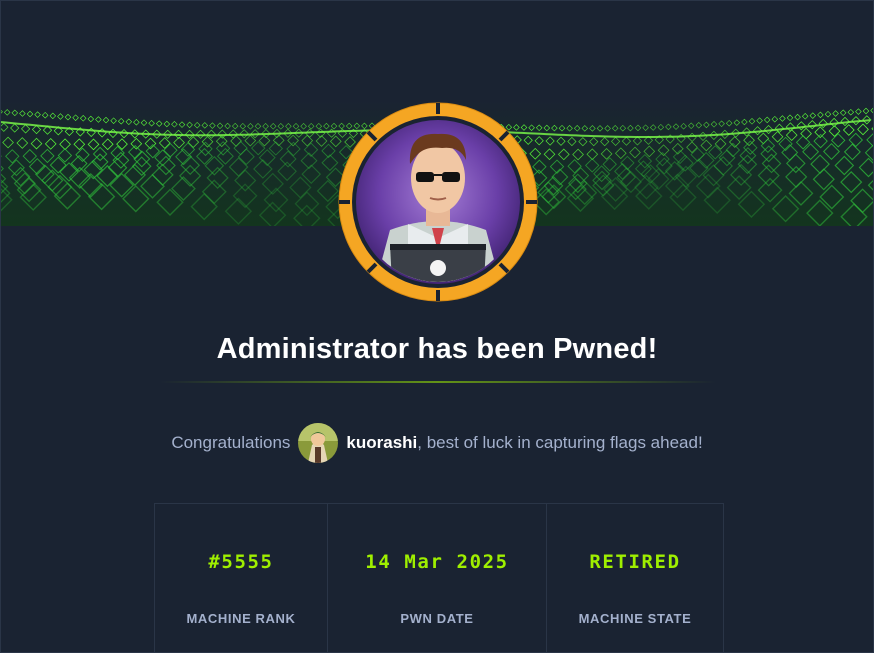 The image size is (874, 653). Describe the element at coordinates (241, 562) in the screenshot. I see `machine-rank-value: #5555` at that location.